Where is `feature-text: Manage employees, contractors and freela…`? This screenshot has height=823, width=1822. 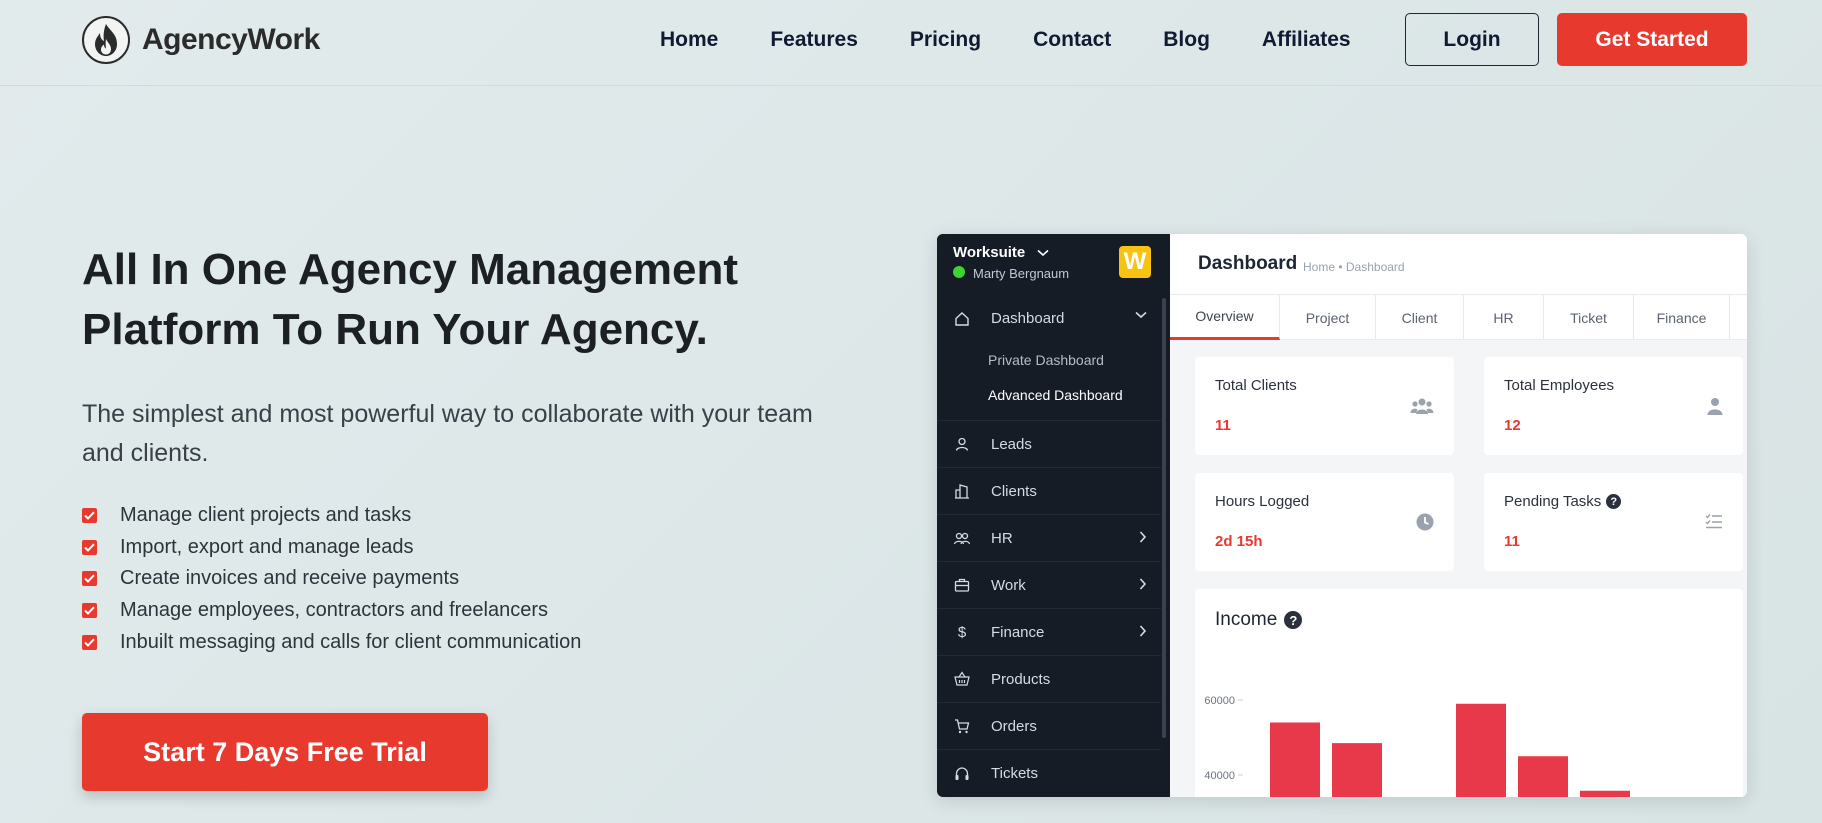
feature-text: Manage employees, contractors and freela… is located at coordinates (334, 610).